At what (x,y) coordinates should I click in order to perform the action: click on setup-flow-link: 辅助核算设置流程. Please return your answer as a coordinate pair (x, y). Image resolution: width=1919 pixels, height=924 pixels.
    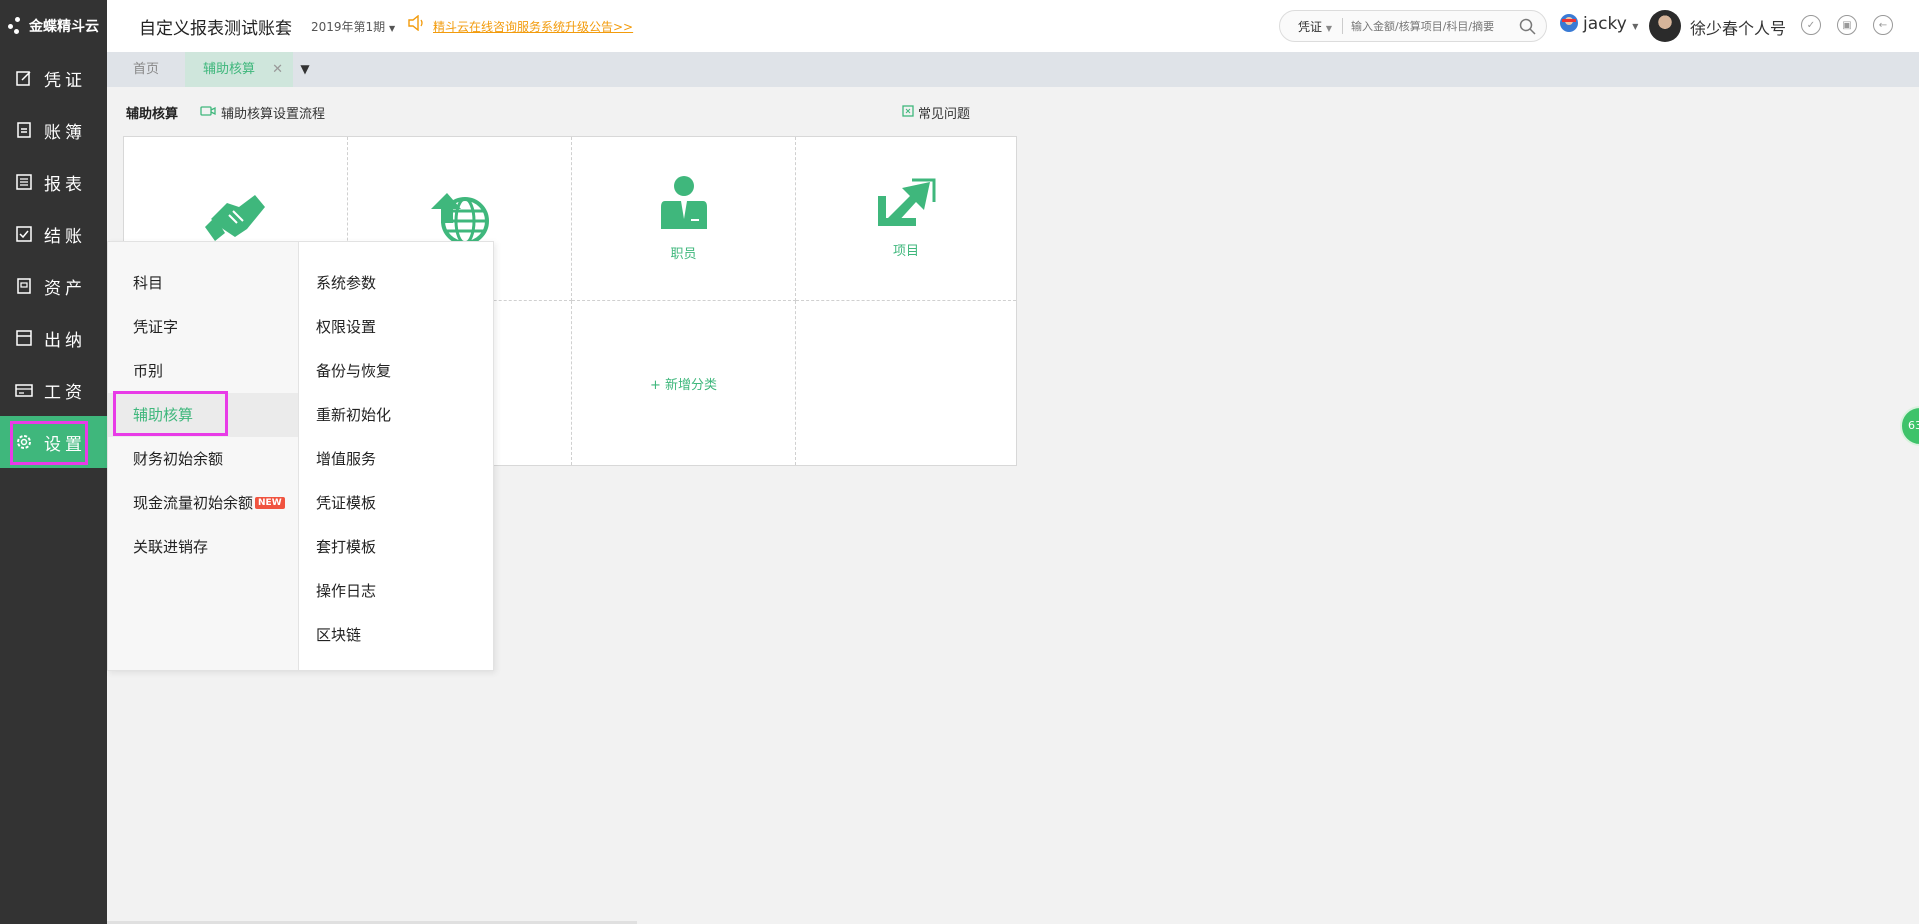
    Looking at the image, I should click on (262, 112).